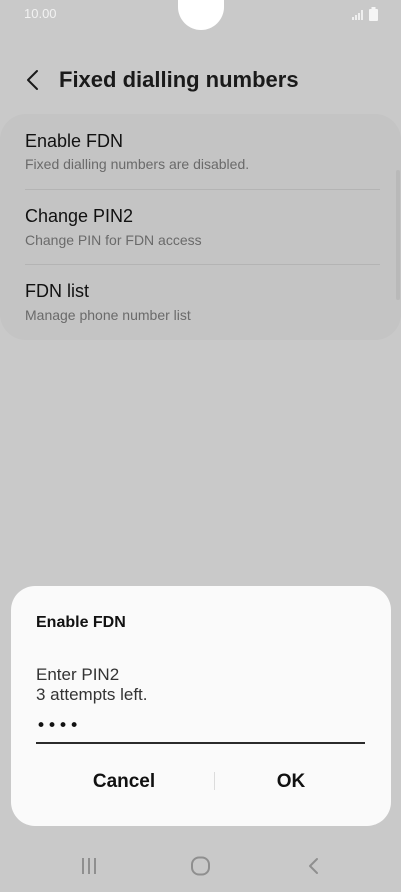 The image size is (401, 892). Describe the element at coordinates (81, 622) in the screenshot. I see `dialog-title: Enable FDN` at that location.